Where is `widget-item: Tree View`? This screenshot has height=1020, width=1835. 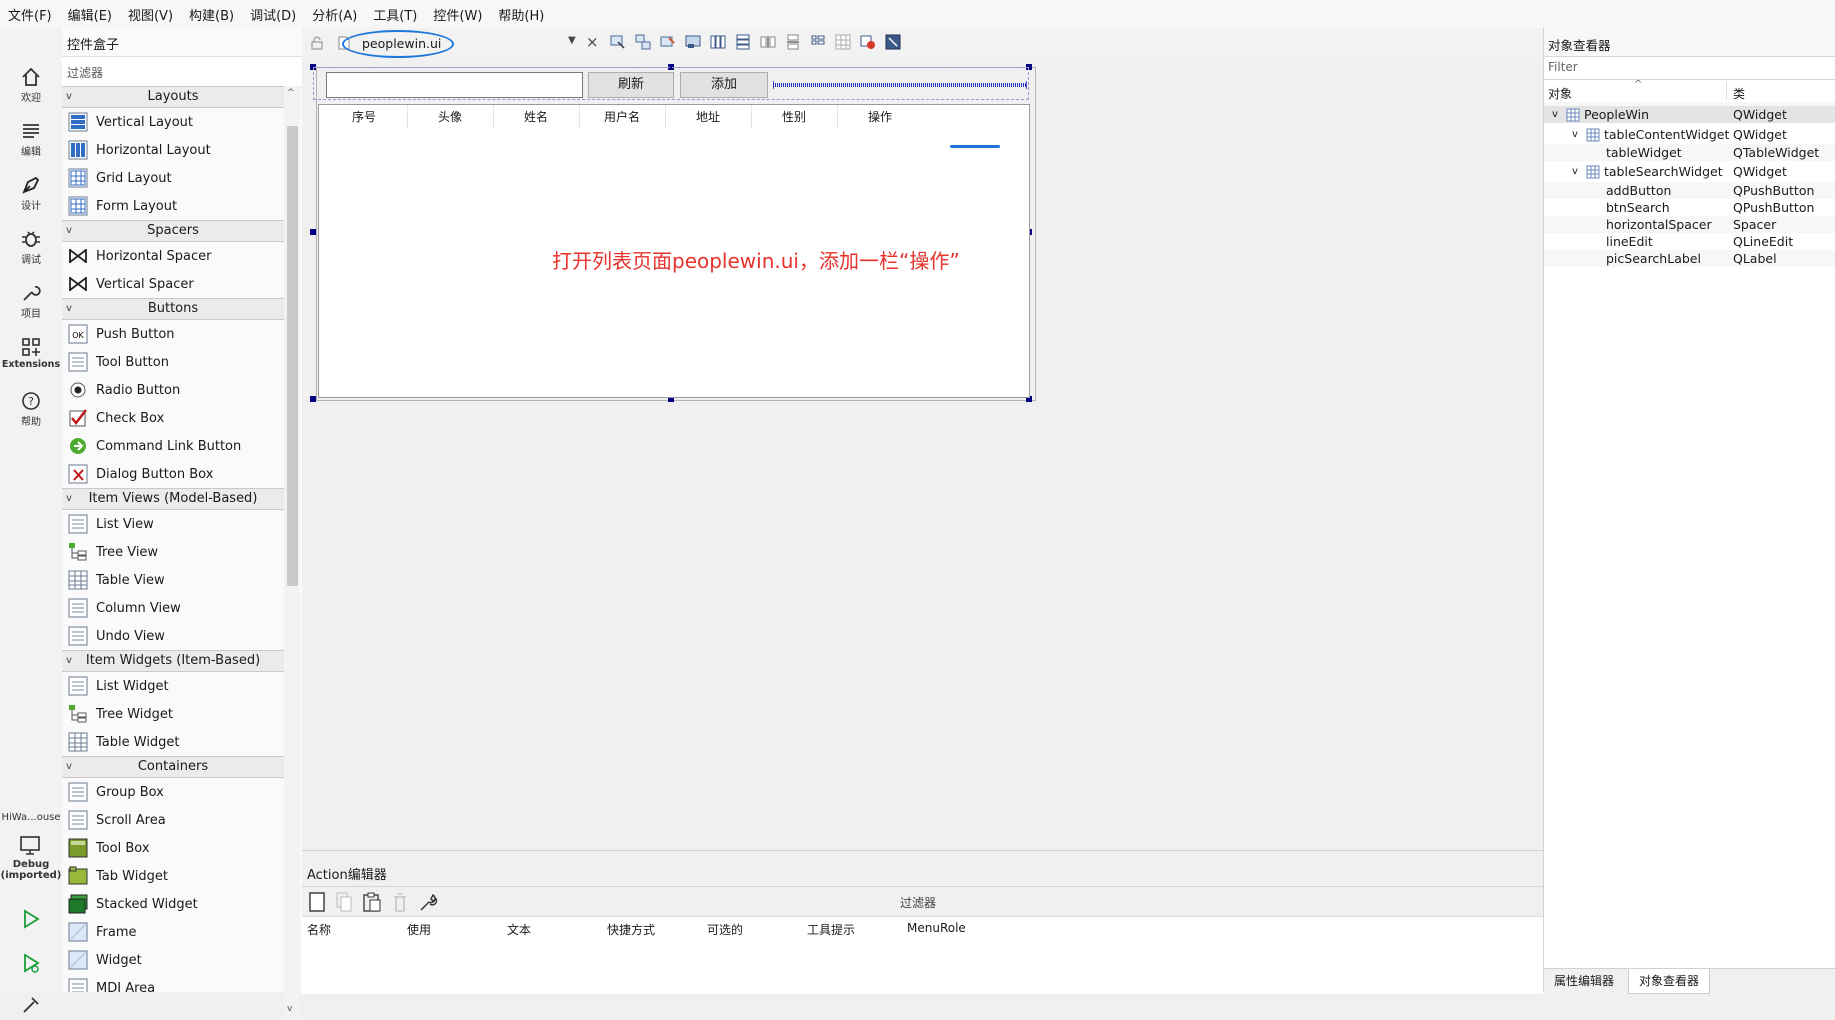 widget-item: Tree View is located at coordinates (173, 552).